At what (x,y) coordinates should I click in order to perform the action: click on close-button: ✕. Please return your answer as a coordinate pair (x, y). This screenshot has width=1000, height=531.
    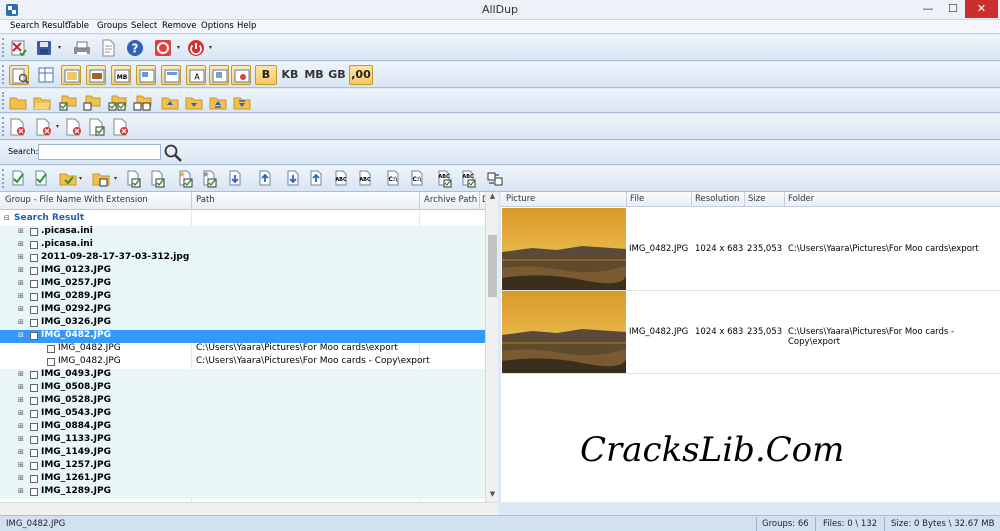
    Looking at the image, I should click on (981, 9).